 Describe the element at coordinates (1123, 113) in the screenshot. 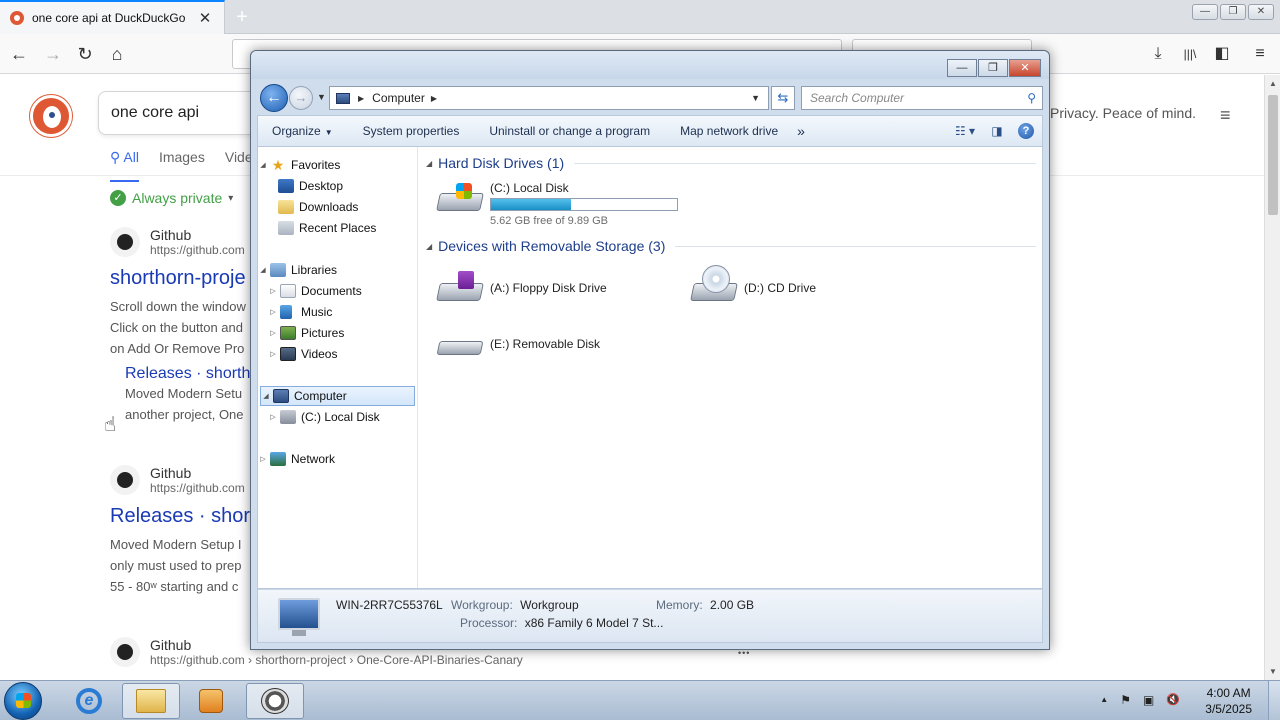

I see `ddg-tagline: Privacy. Peace of mind.` at that location.